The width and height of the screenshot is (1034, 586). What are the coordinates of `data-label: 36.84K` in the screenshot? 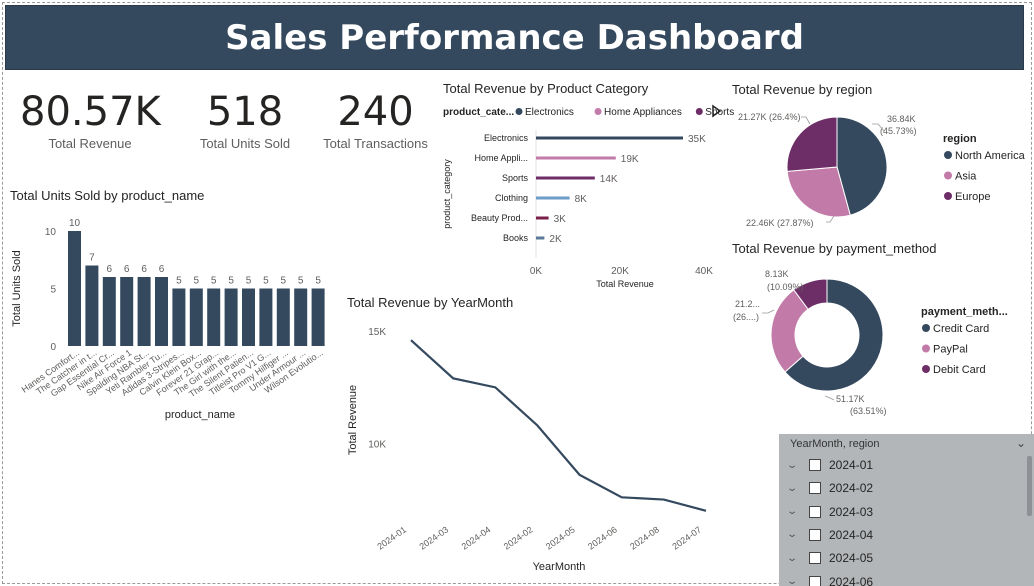 It's located at (901, 119).